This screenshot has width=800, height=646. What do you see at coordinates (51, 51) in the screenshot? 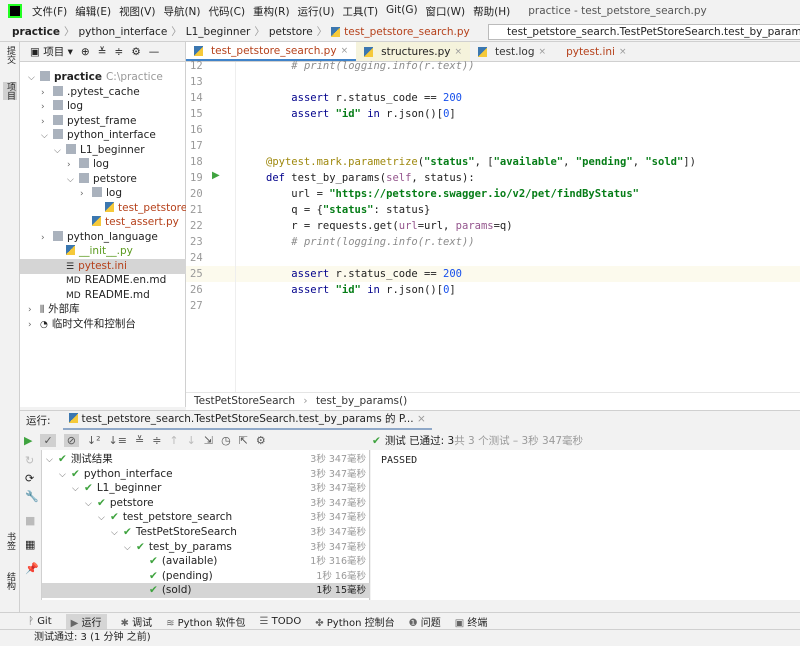
I see `project-view-select: ▣ 项目 ▾` at bounding box center [51, 51].